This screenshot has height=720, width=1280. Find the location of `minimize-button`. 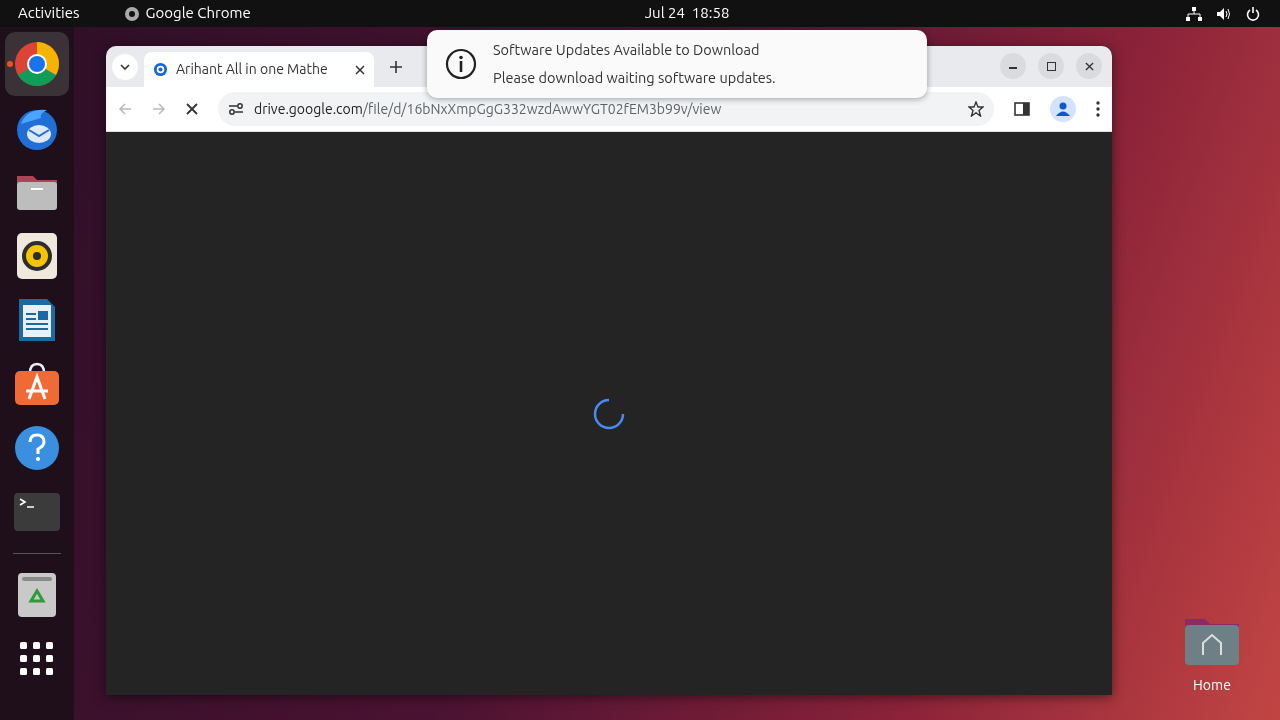

minimize-button is located at coordinates (1013, 66).